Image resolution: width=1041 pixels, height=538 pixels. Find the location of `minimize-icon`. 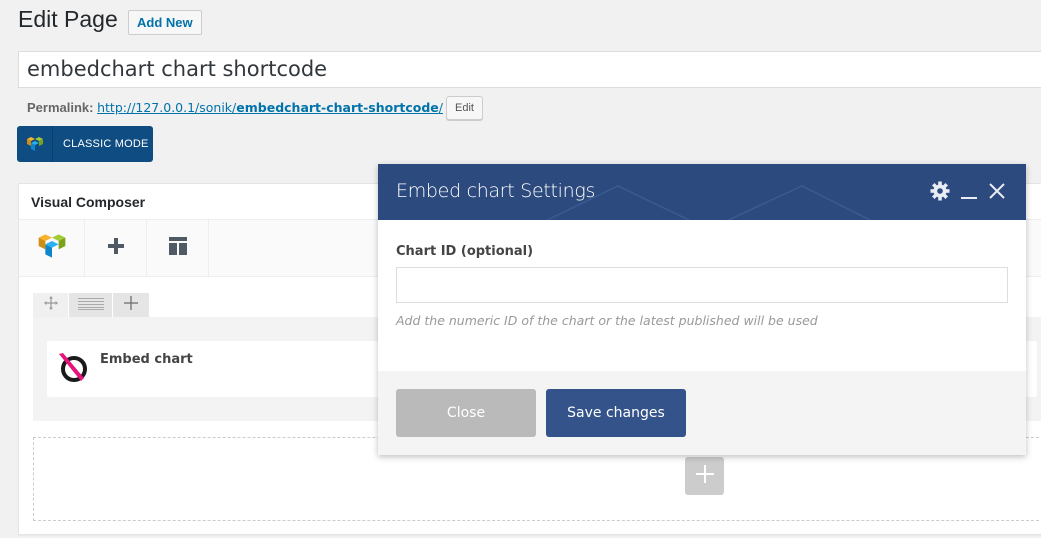

minimize-icon is located at coordinates (969, 191).